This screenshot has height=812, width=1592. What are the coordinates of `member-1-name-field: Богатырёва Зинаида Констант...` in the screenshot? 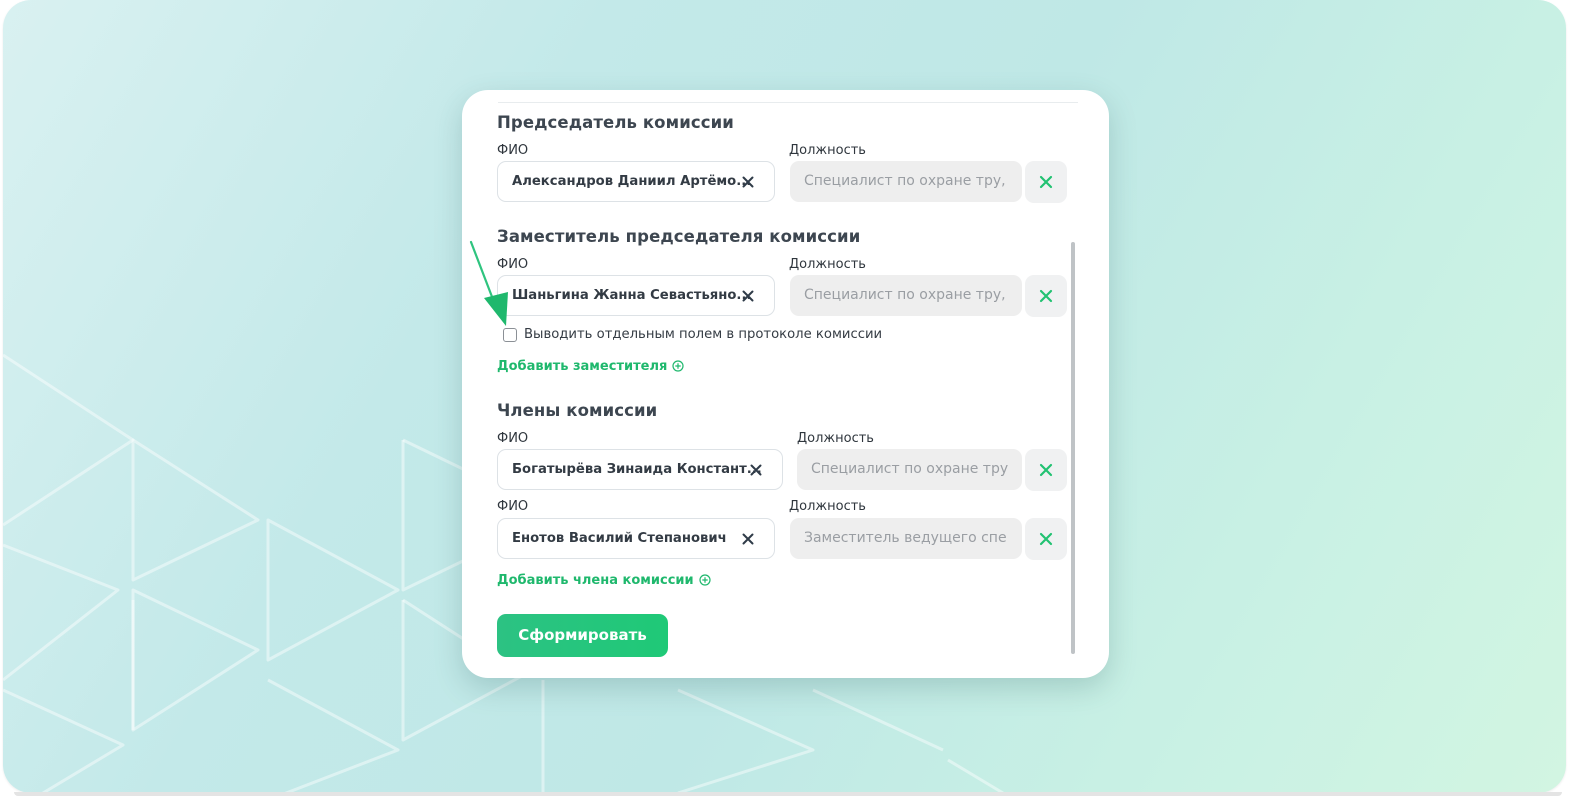 It's located at (640, 469).